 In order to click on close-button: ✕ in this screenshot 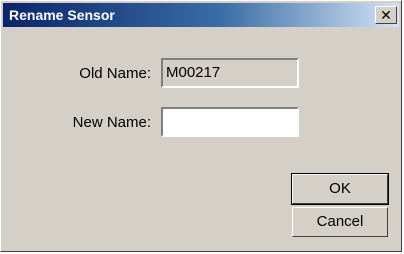, I will do `click(386, 15)`.